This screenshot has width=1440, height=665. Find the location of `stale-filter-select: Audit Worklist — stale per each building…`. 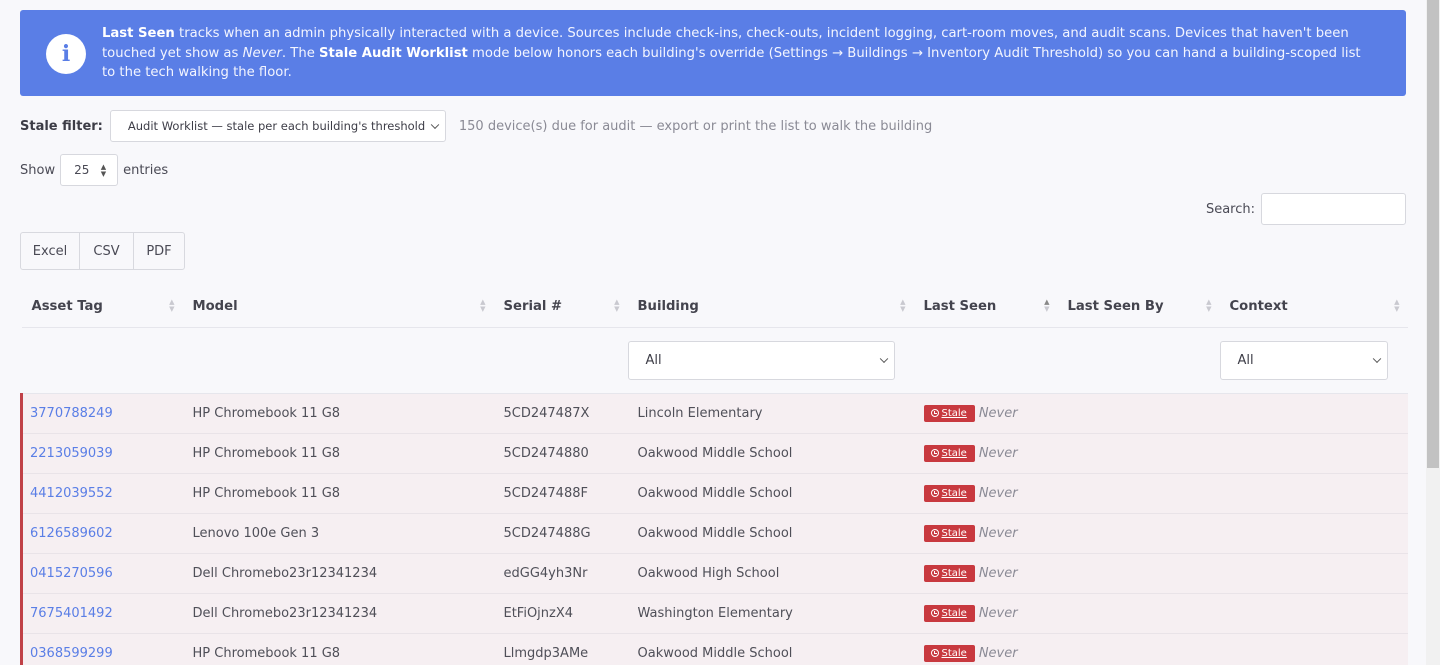

stale-filter-select: Audit Worklist — stale per each building… is located at coordinates (277, 126).